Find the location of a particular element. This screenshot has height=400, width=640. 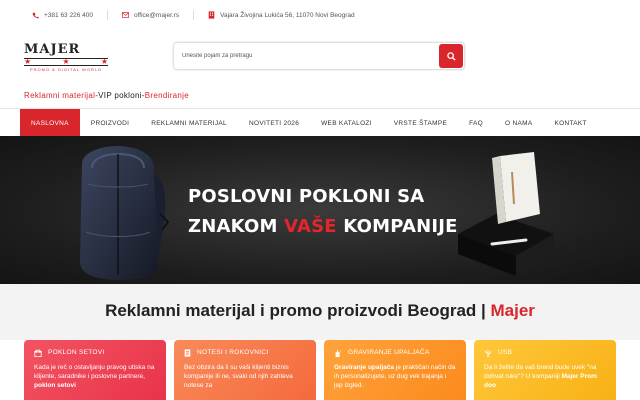

site-logo: MAJER ★ ★ ★ PROMO & DIGITAL WORLD is located at coordinates (66, 57).